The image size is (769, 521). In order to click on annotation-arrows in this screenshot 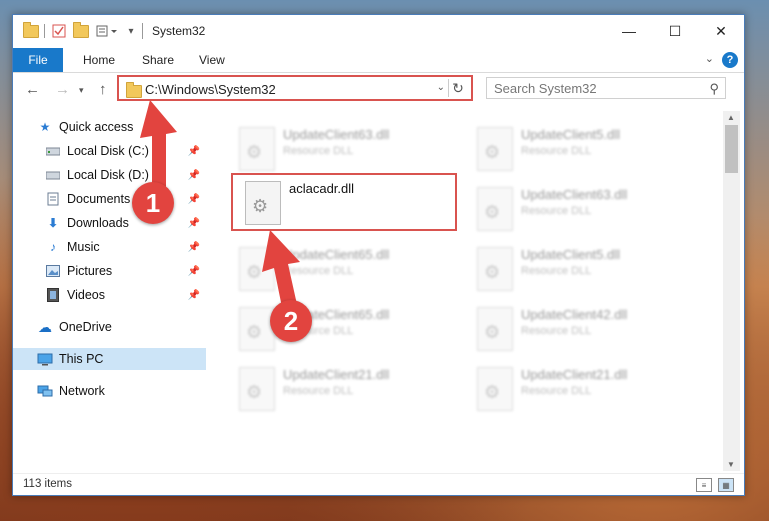, I will do `click(220, 211)`.